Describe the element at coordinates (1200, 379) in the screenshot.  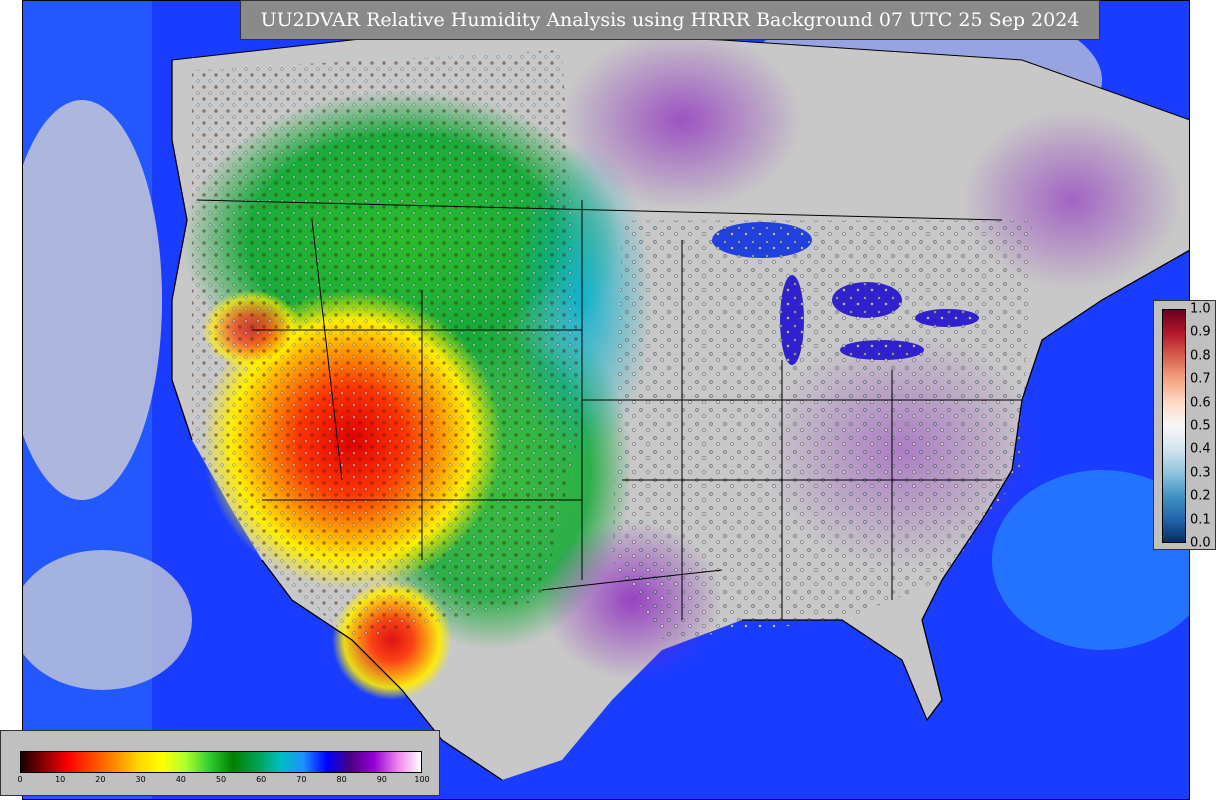
I see `ratio-tick-label: 0.7` at that location.